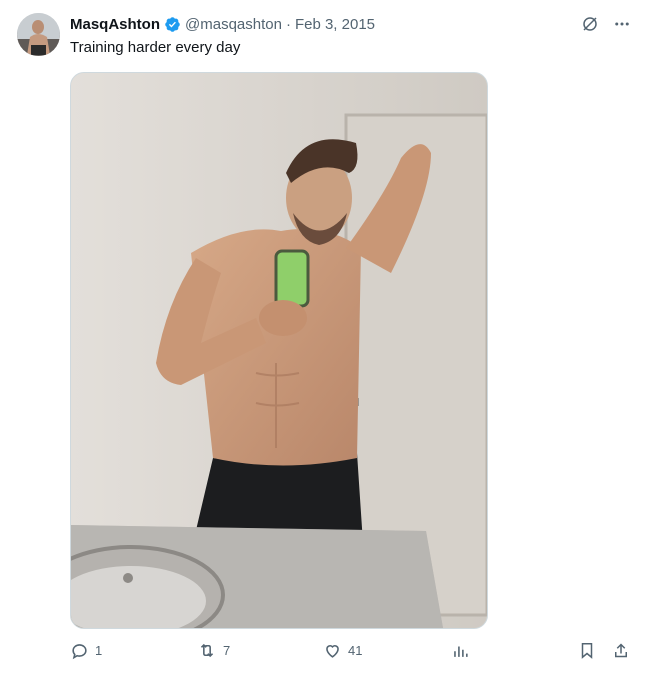 The height and width of the screenshot is (676, 650). I want to click on heart-icon, so click(332, 650).